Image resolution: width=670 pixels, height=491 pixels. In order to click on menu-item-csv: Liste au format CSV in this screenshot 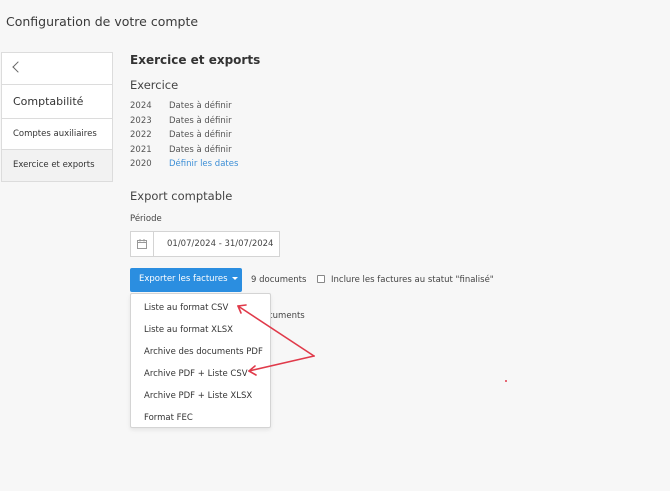, I will do `click(200, 308)`.